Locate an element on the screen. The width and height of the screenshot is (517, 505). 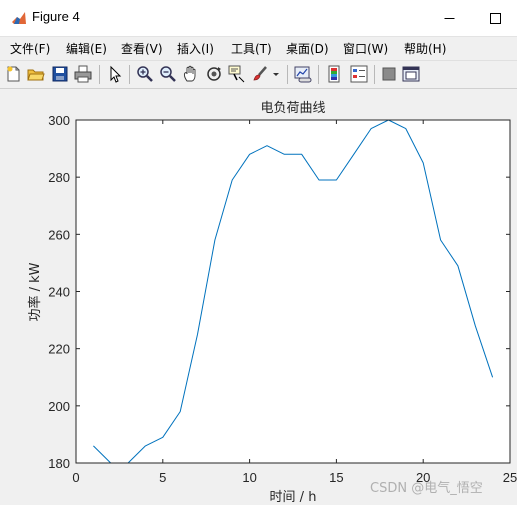
brush-icon is located at coordinates (260, 74).